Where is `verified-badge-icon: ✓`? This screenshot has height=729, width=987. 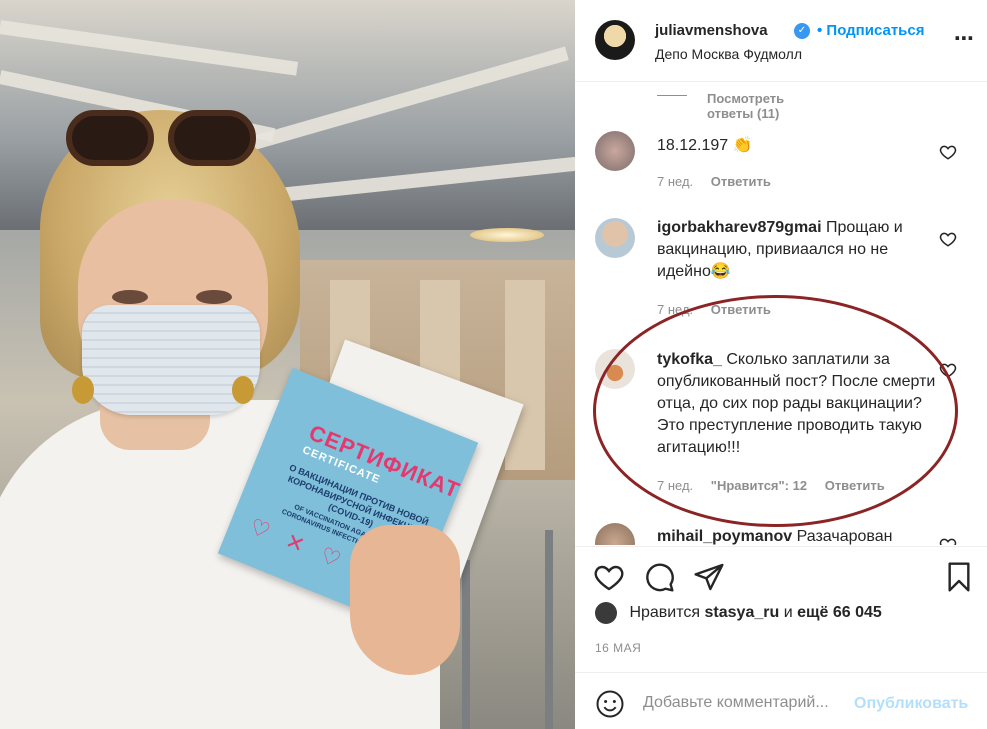 verified-badge-icon: ✓ is located at coordinates (802, 31).